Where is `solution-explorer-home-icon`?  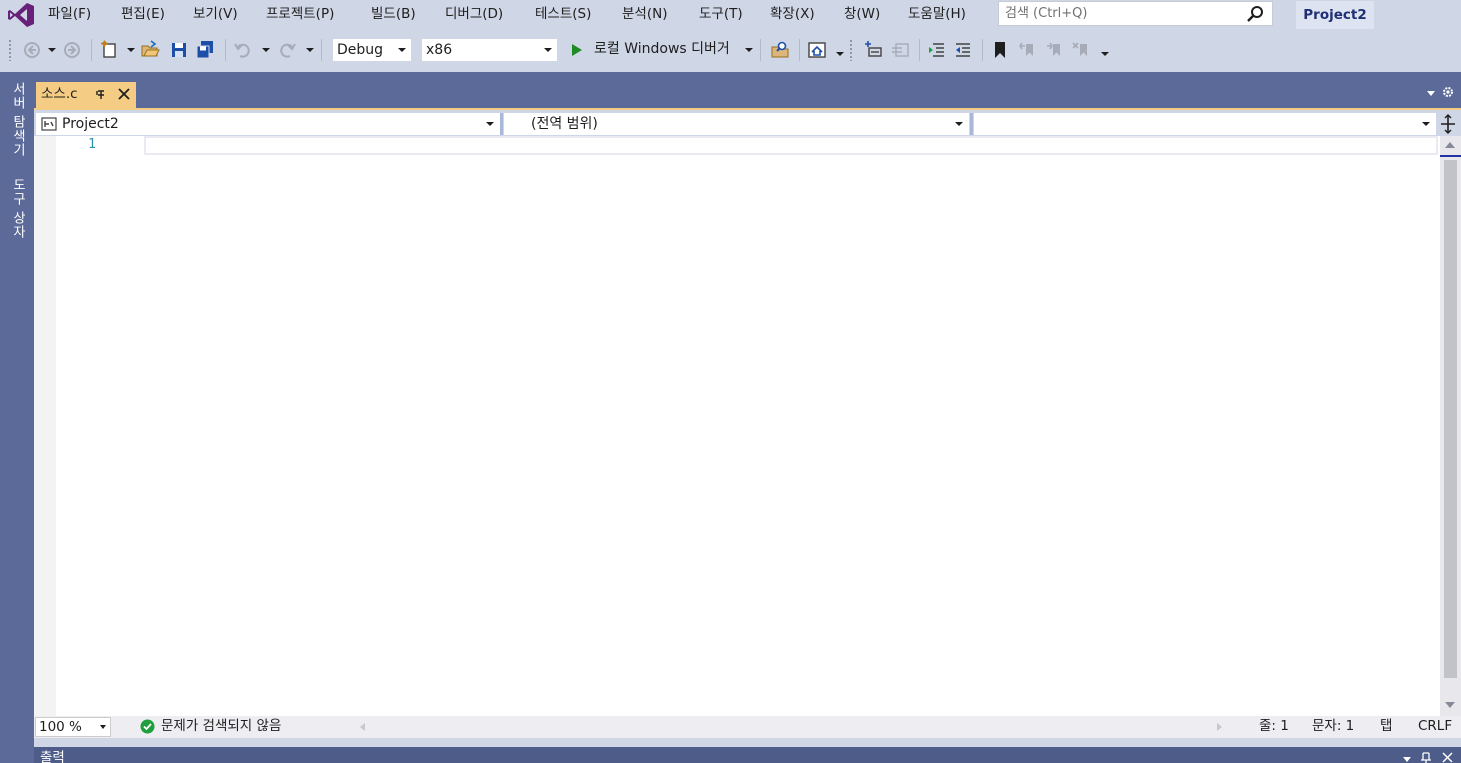 solution-explorer-home-icon is located at coordinates (817, 50).